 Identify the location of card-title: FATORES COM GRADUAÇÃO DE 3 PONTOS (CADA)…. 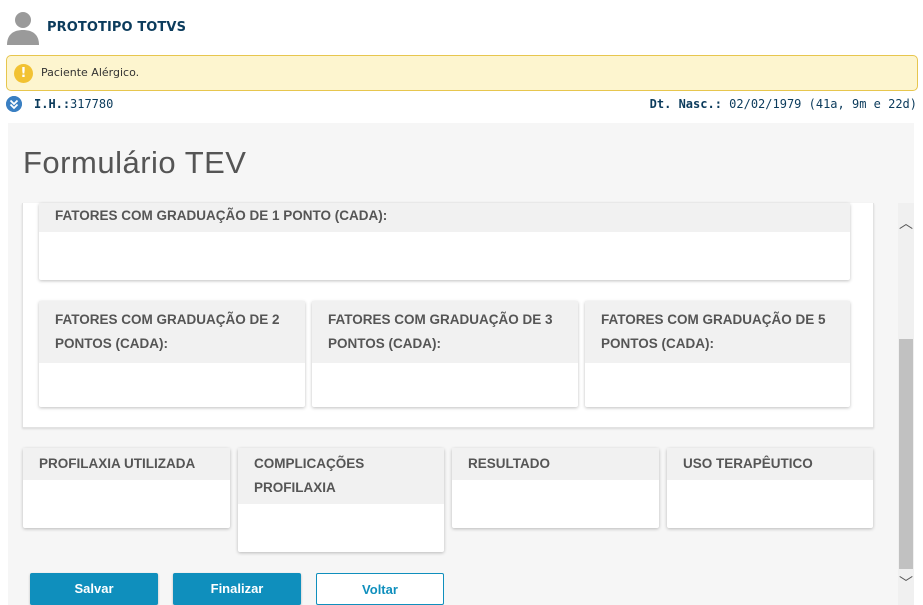
(445, 332).